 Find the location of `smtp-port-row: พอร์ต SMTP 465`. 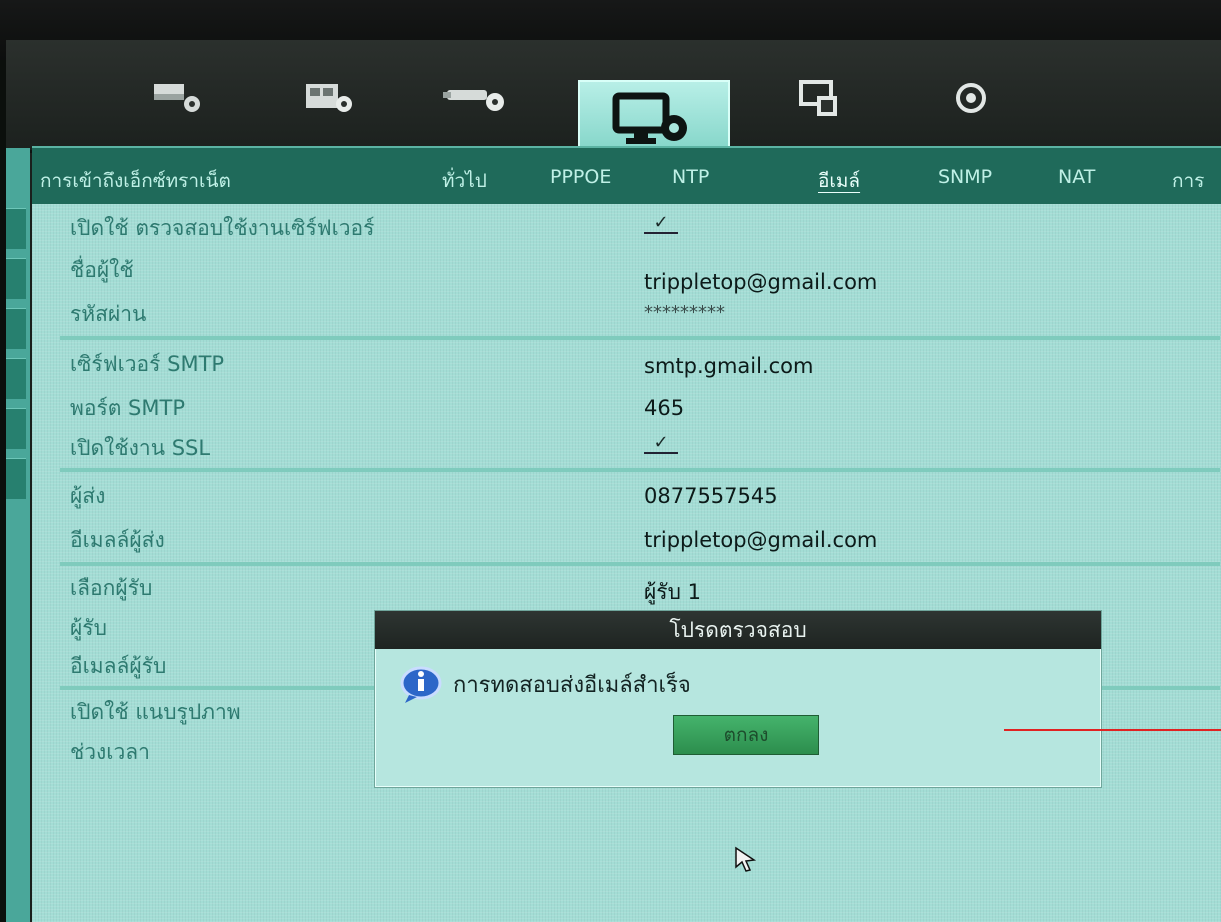

smtp-port-row: พอร์ต SMTP 465 is located at coordinates (640, 408).